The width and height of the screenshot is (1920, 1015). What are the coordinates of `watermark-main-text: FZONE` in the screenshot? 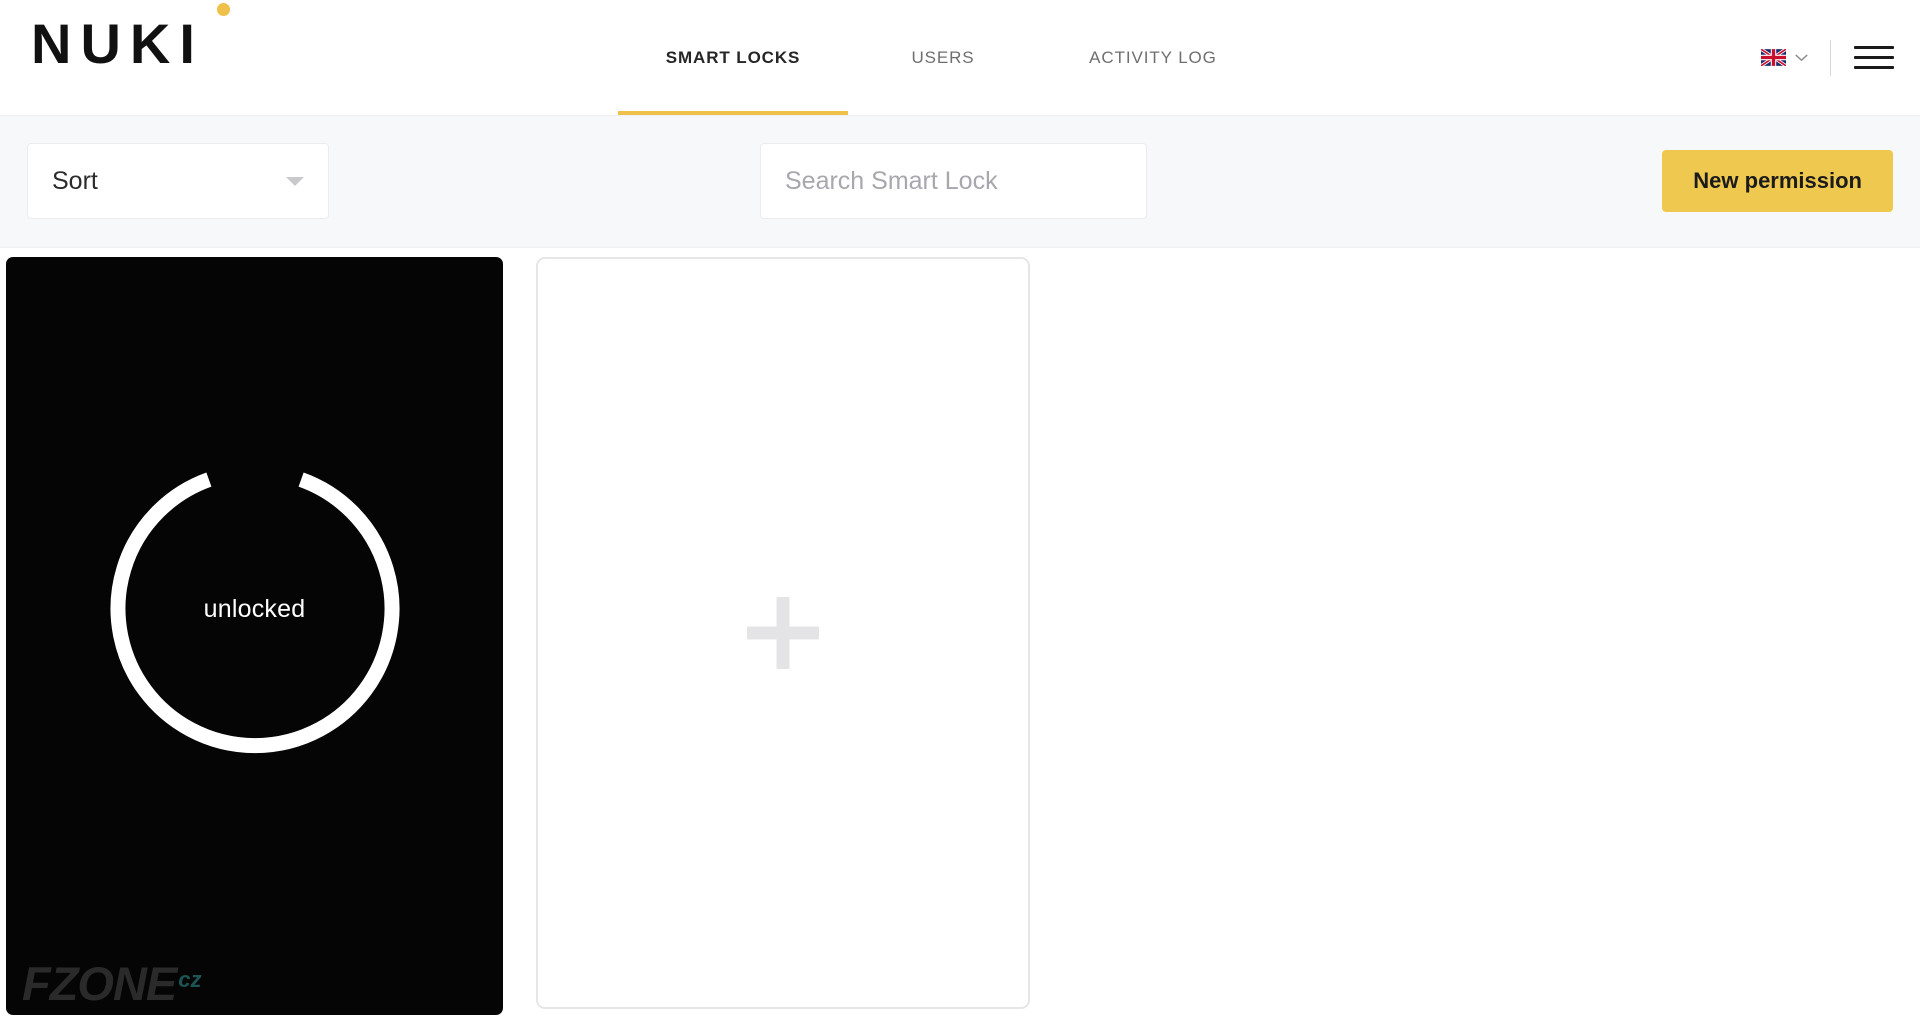 It's located at (99, 984).